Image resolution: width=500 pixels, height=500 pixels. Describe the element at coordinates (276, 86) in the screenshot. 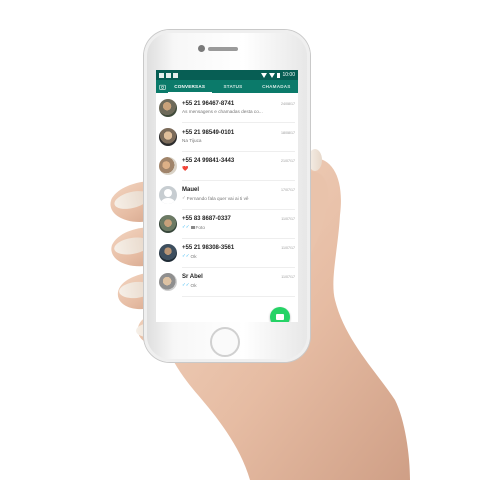

I see `tab-chamadas: CHAMADAS` at that location.